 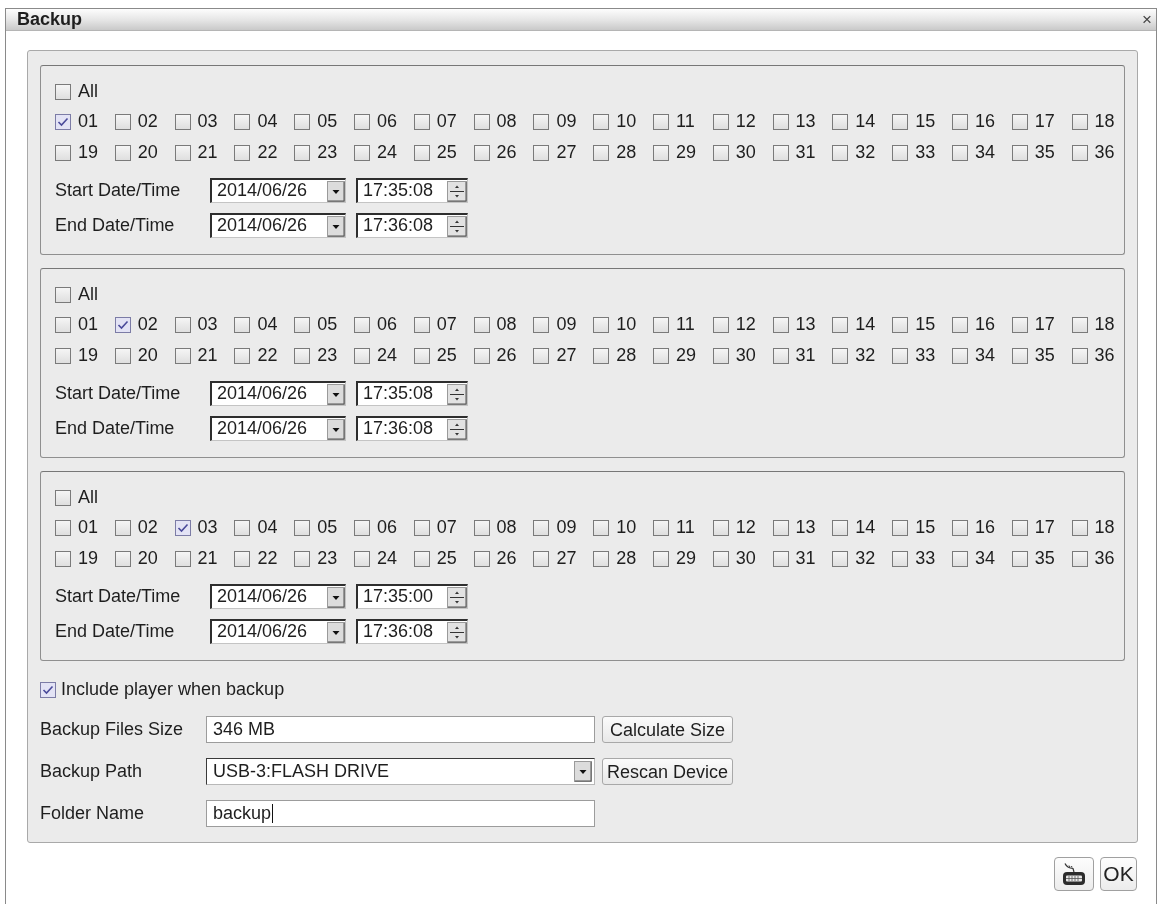 I want to click on keyboard-button, so click(x=1074, y=874).